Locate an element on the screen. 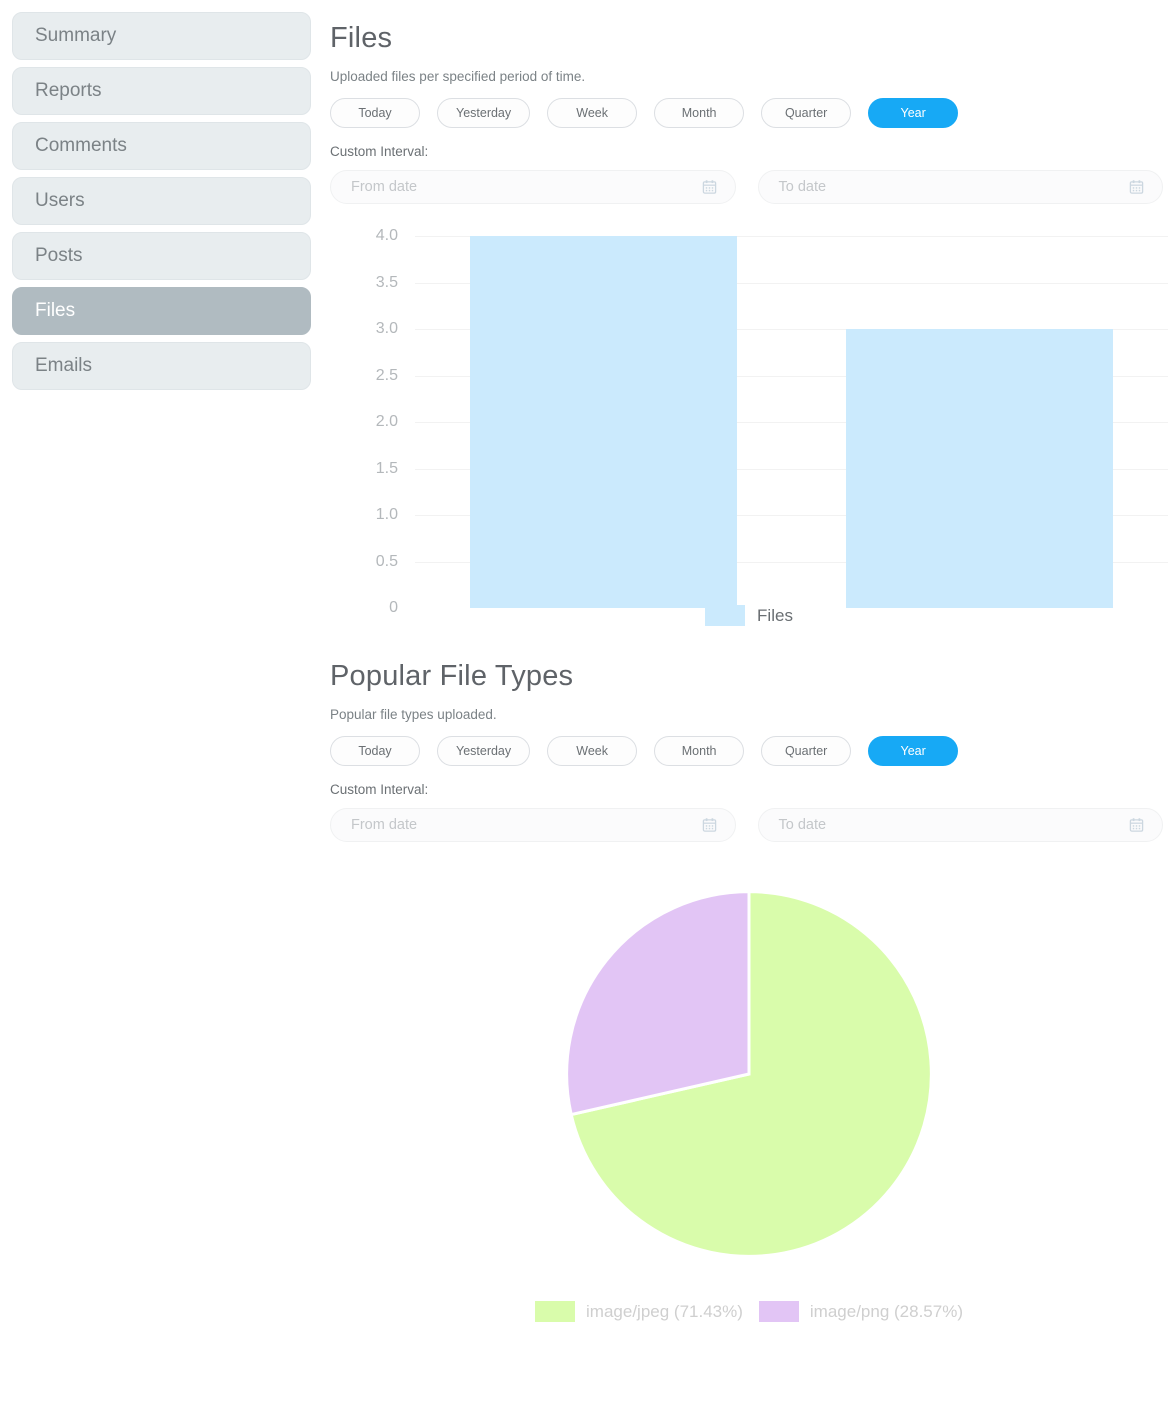 The image size is (1173, 1428). files-range-buttons: Today Yesterday Week Month Quarter Year is located at coordinates (746, 113).